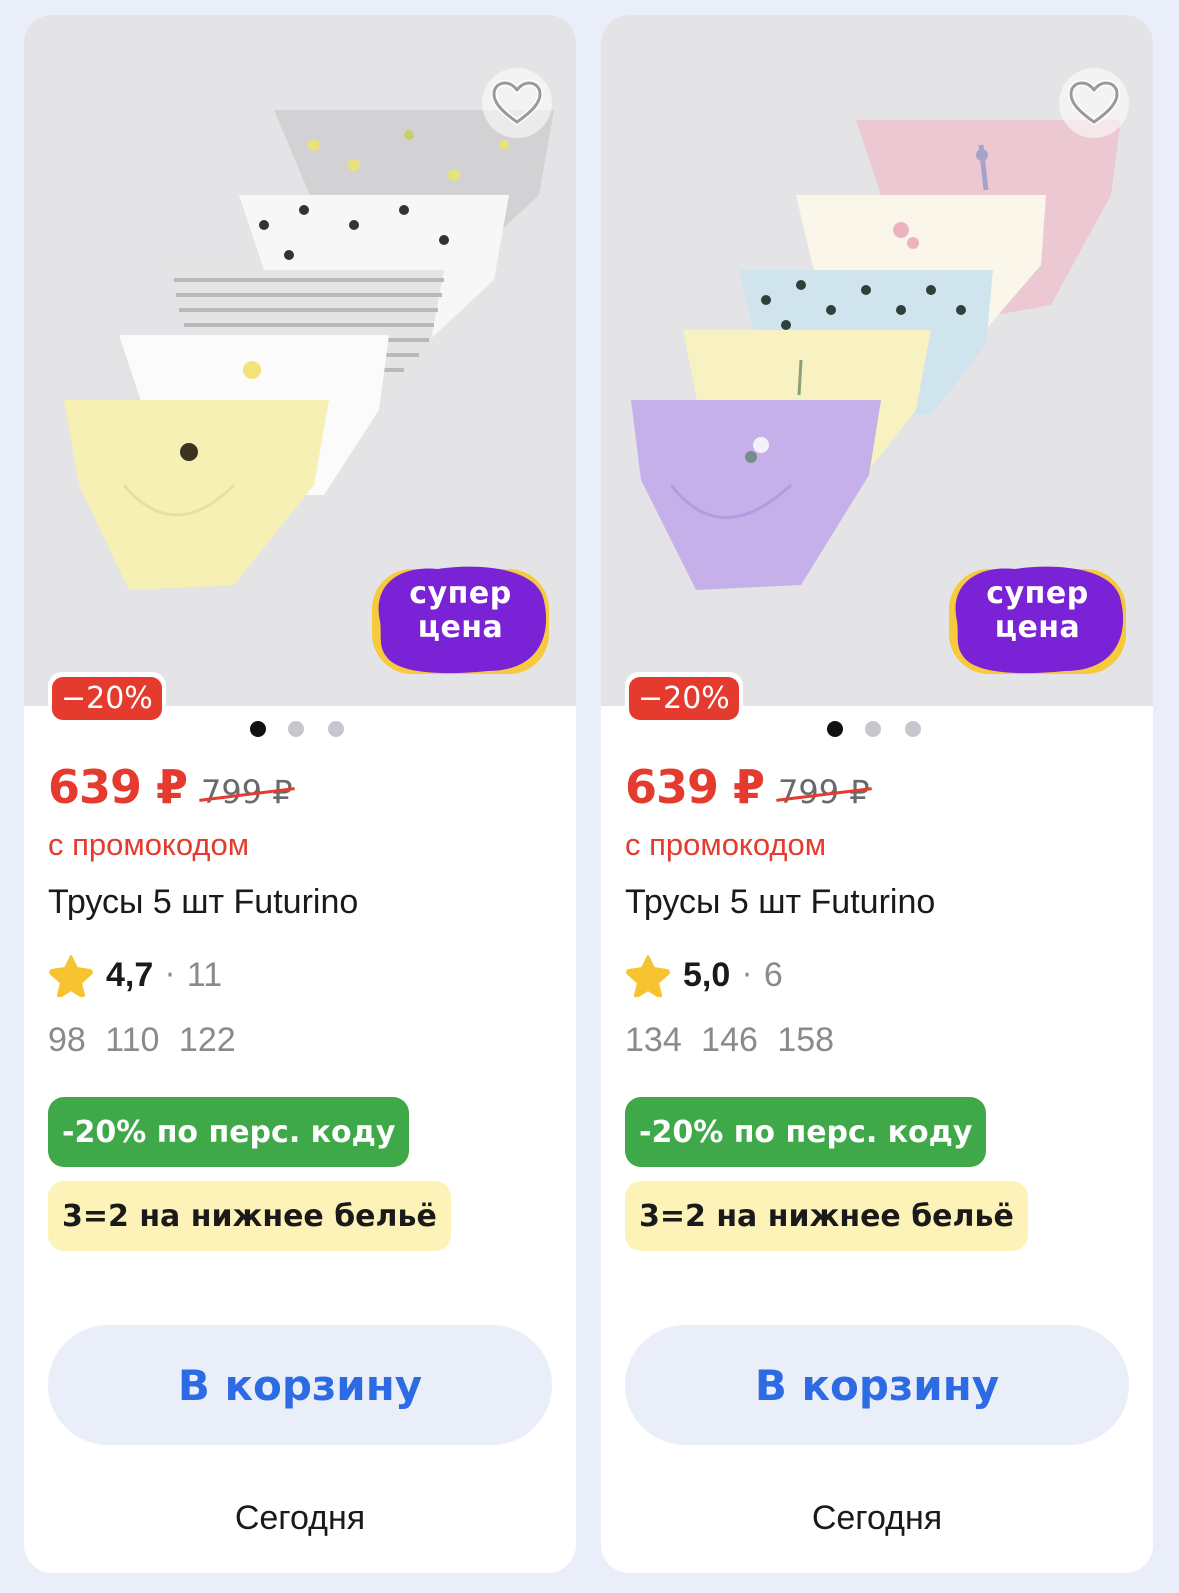 The height and width of the screenshot is (1593, 1179). What do you see at coordinates (707, 974) in the screenshot?
I see `rating-score: 5,0` at bounding box center [707, 974].